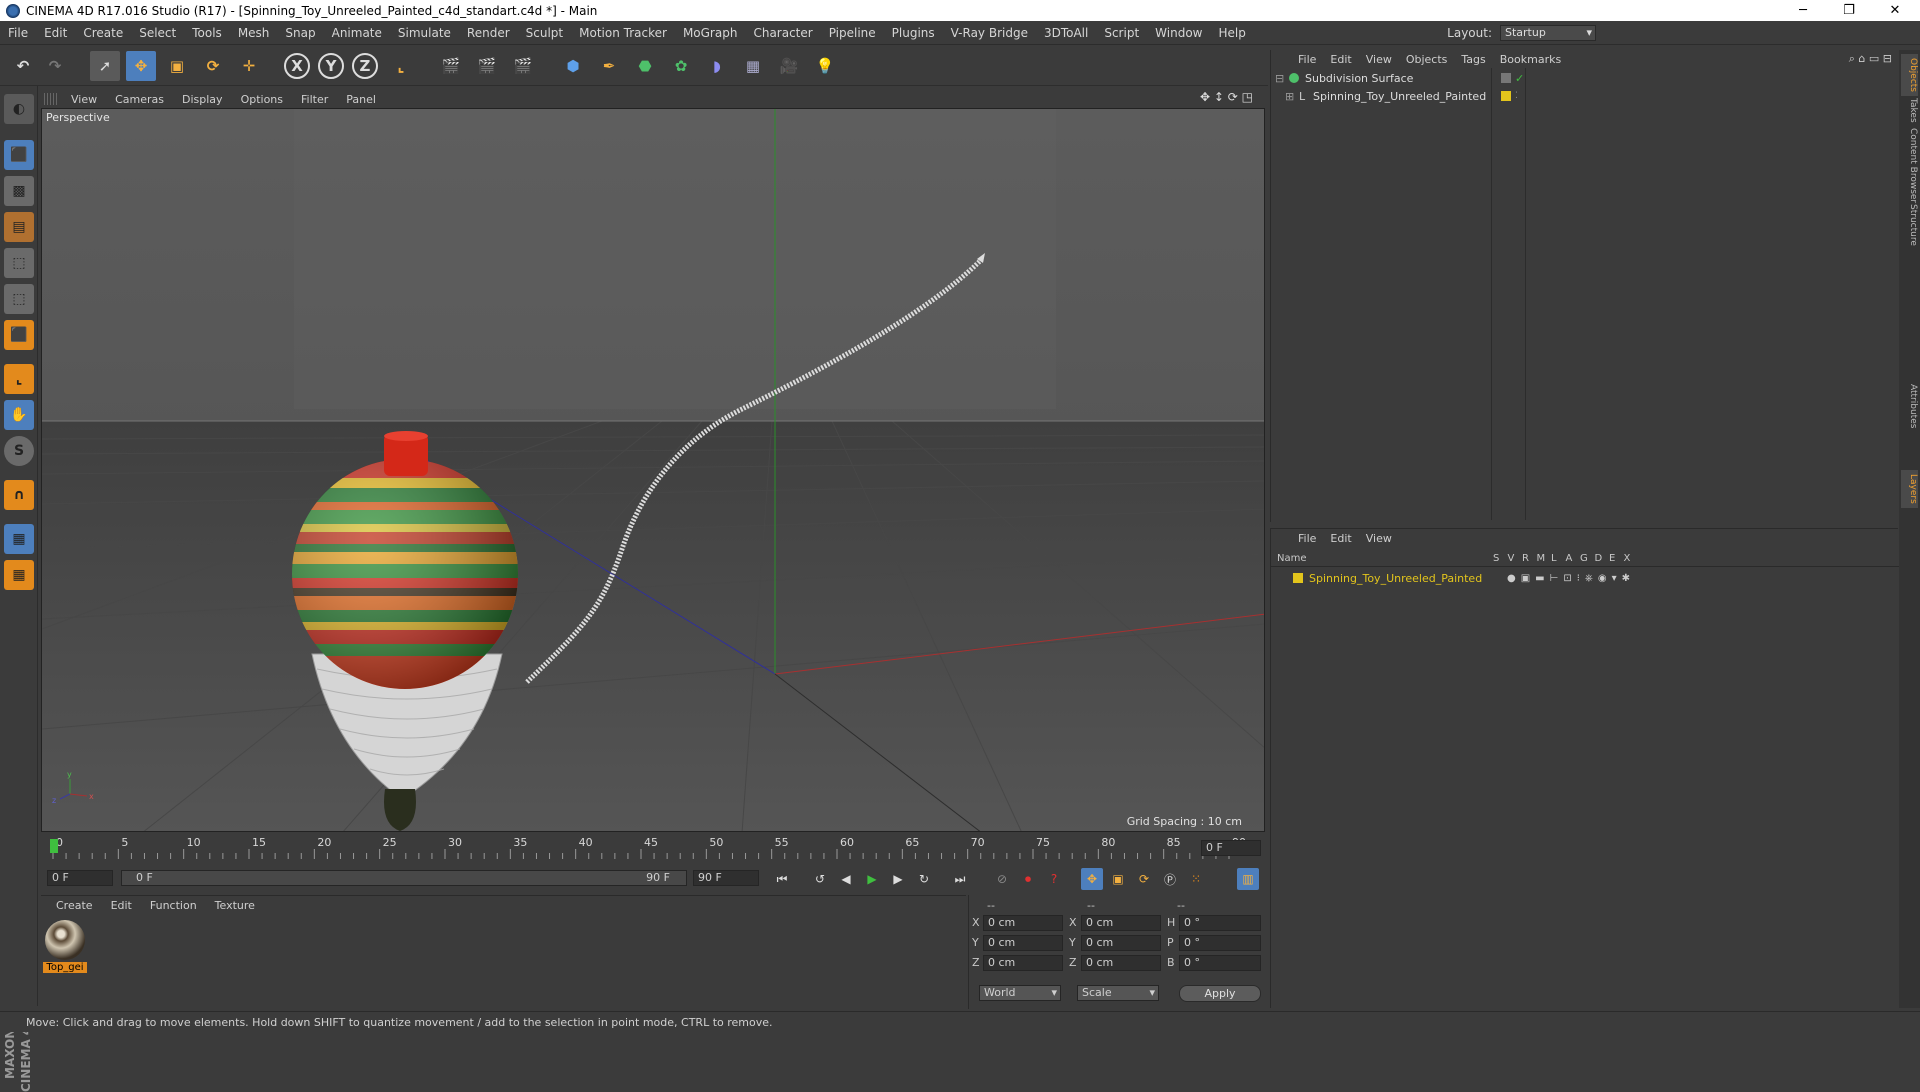 Image resolution: width=1920 pixels, height=1092 pixels. I want to click on menu-item-window: Window, so click(1178, 33).